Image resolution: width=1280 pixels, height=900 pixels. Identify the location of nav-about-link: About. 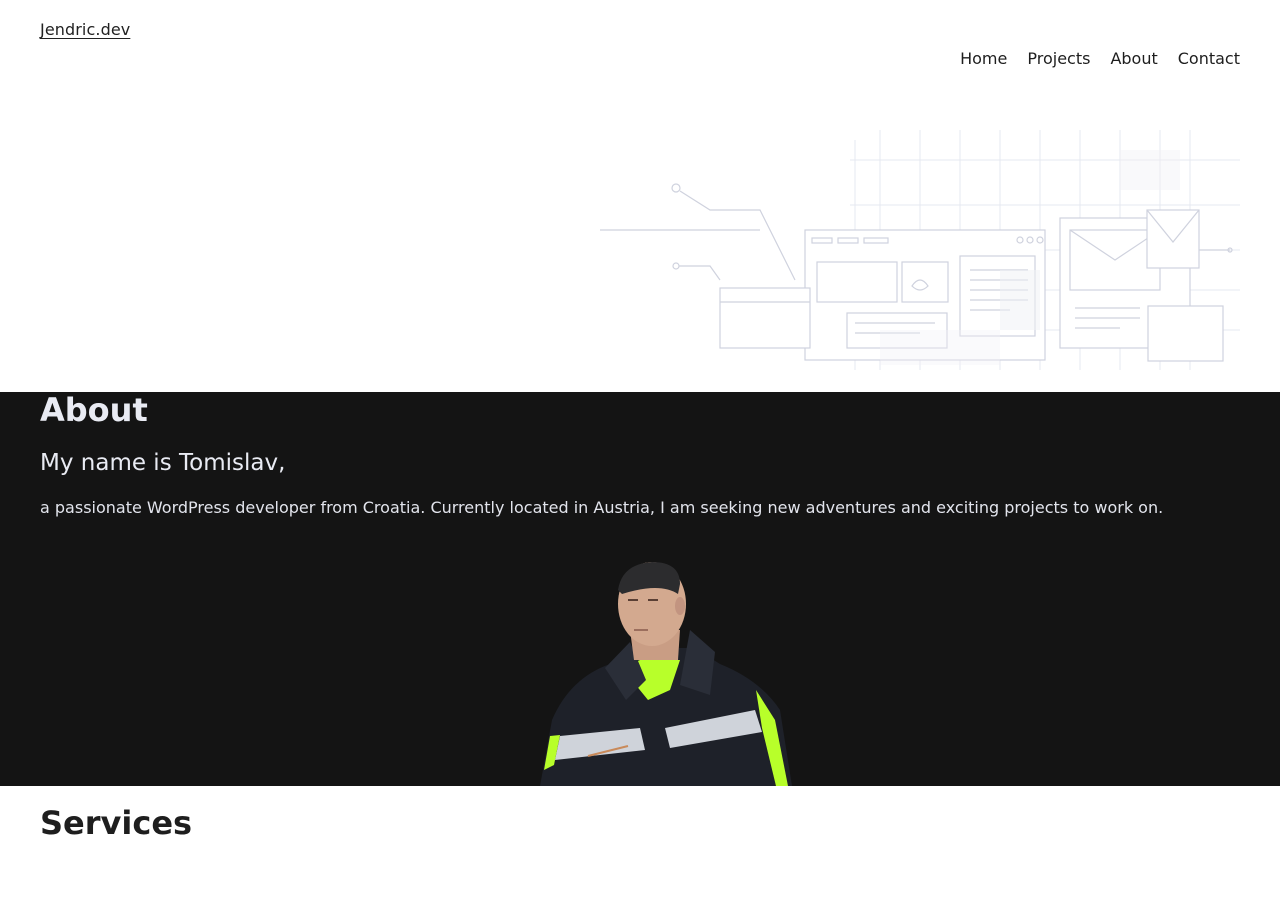
(1133, 58).